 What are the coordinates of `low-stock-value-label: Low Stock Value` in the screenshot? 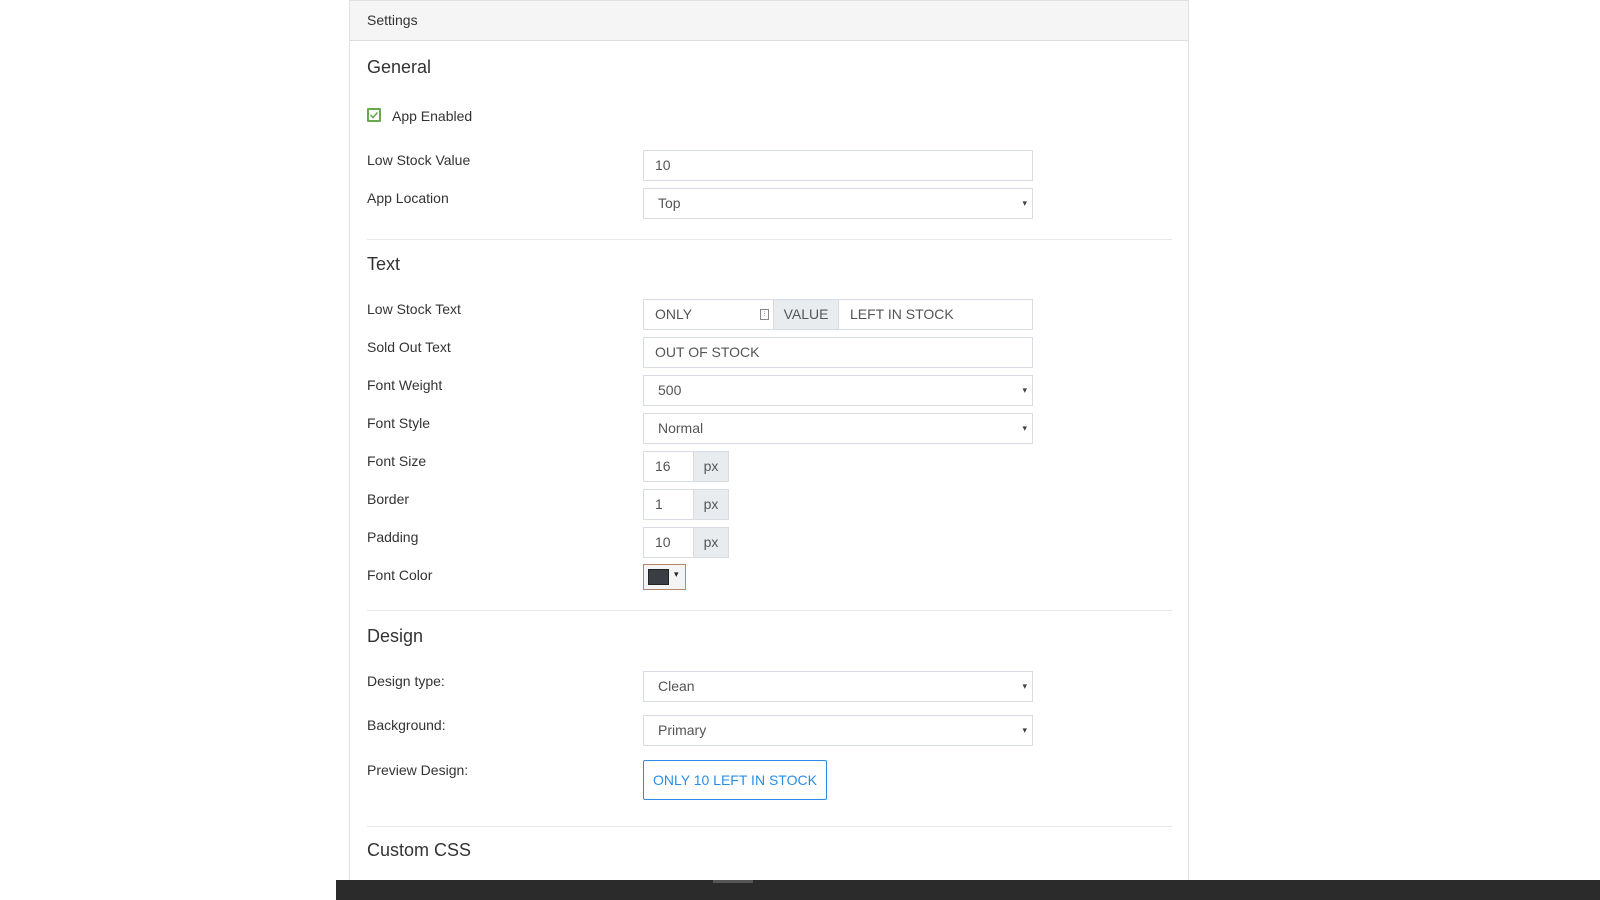 It's located at (419, 160).